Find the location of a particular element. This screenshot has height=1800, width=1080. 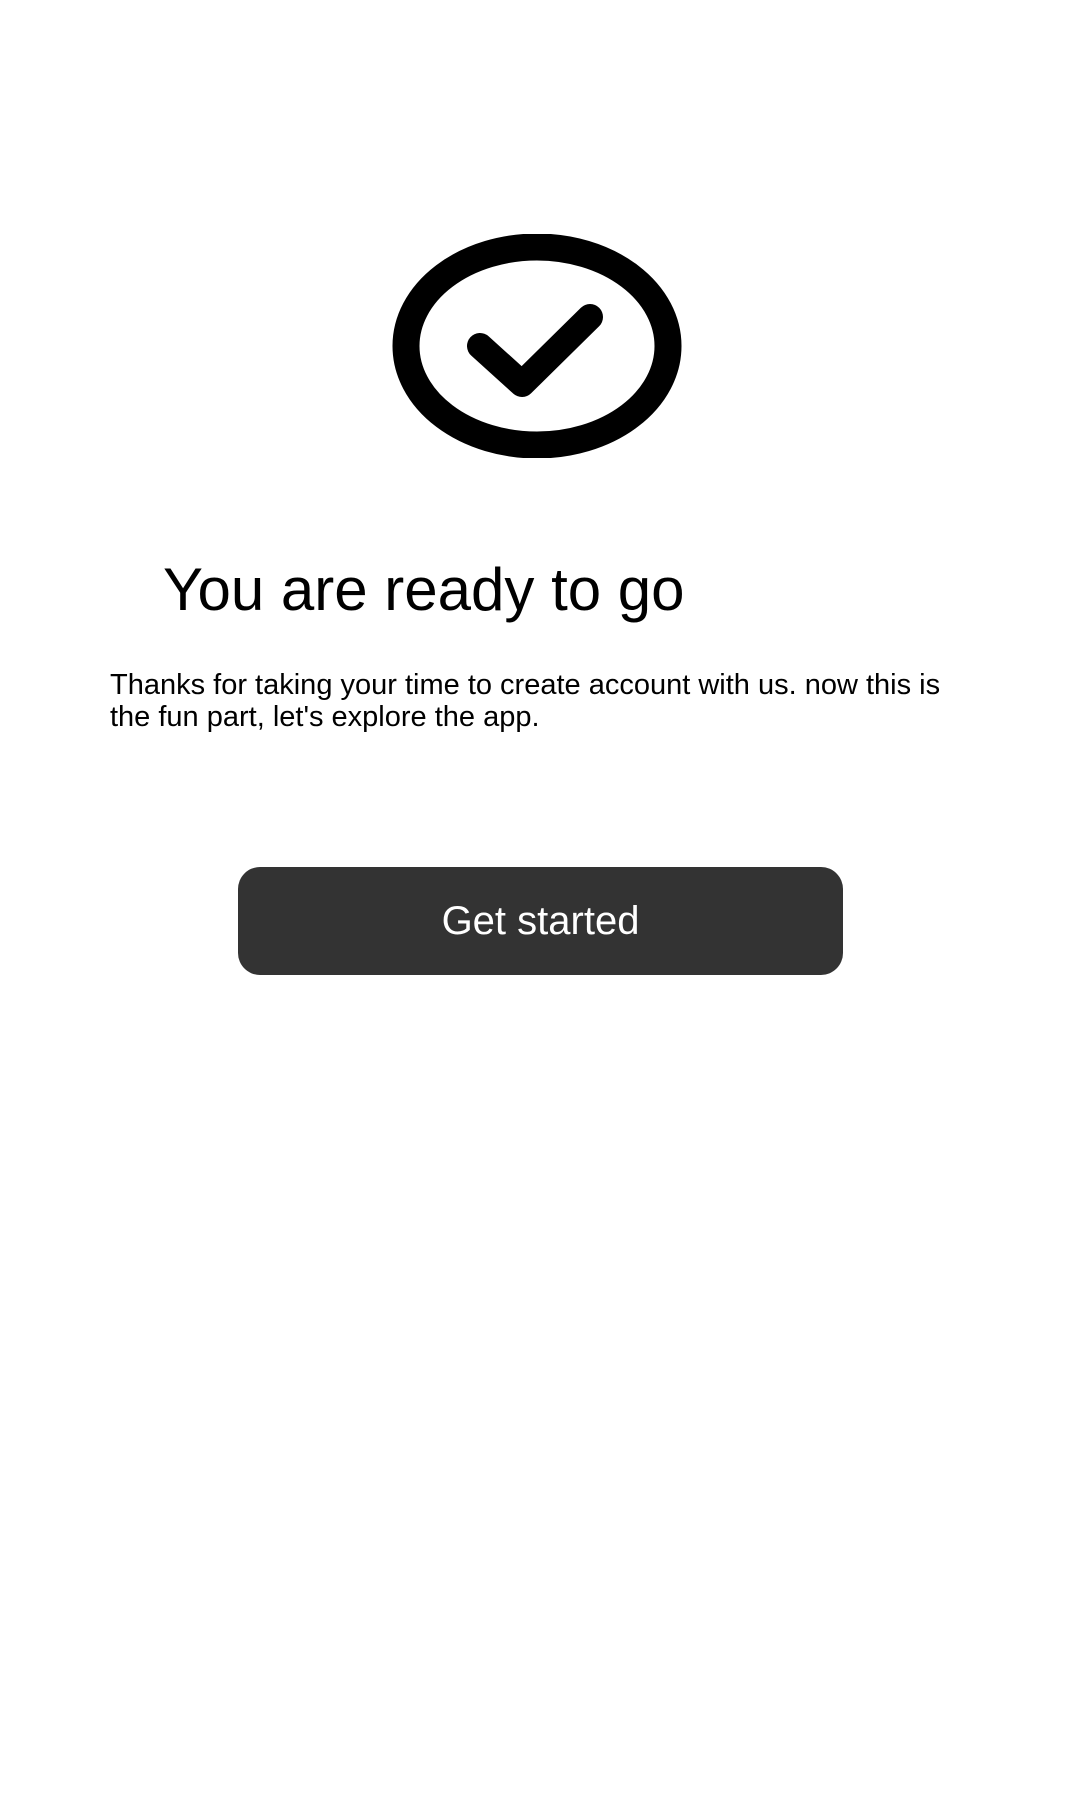

get-started-button: Get started is located at coordinates (540, 921).